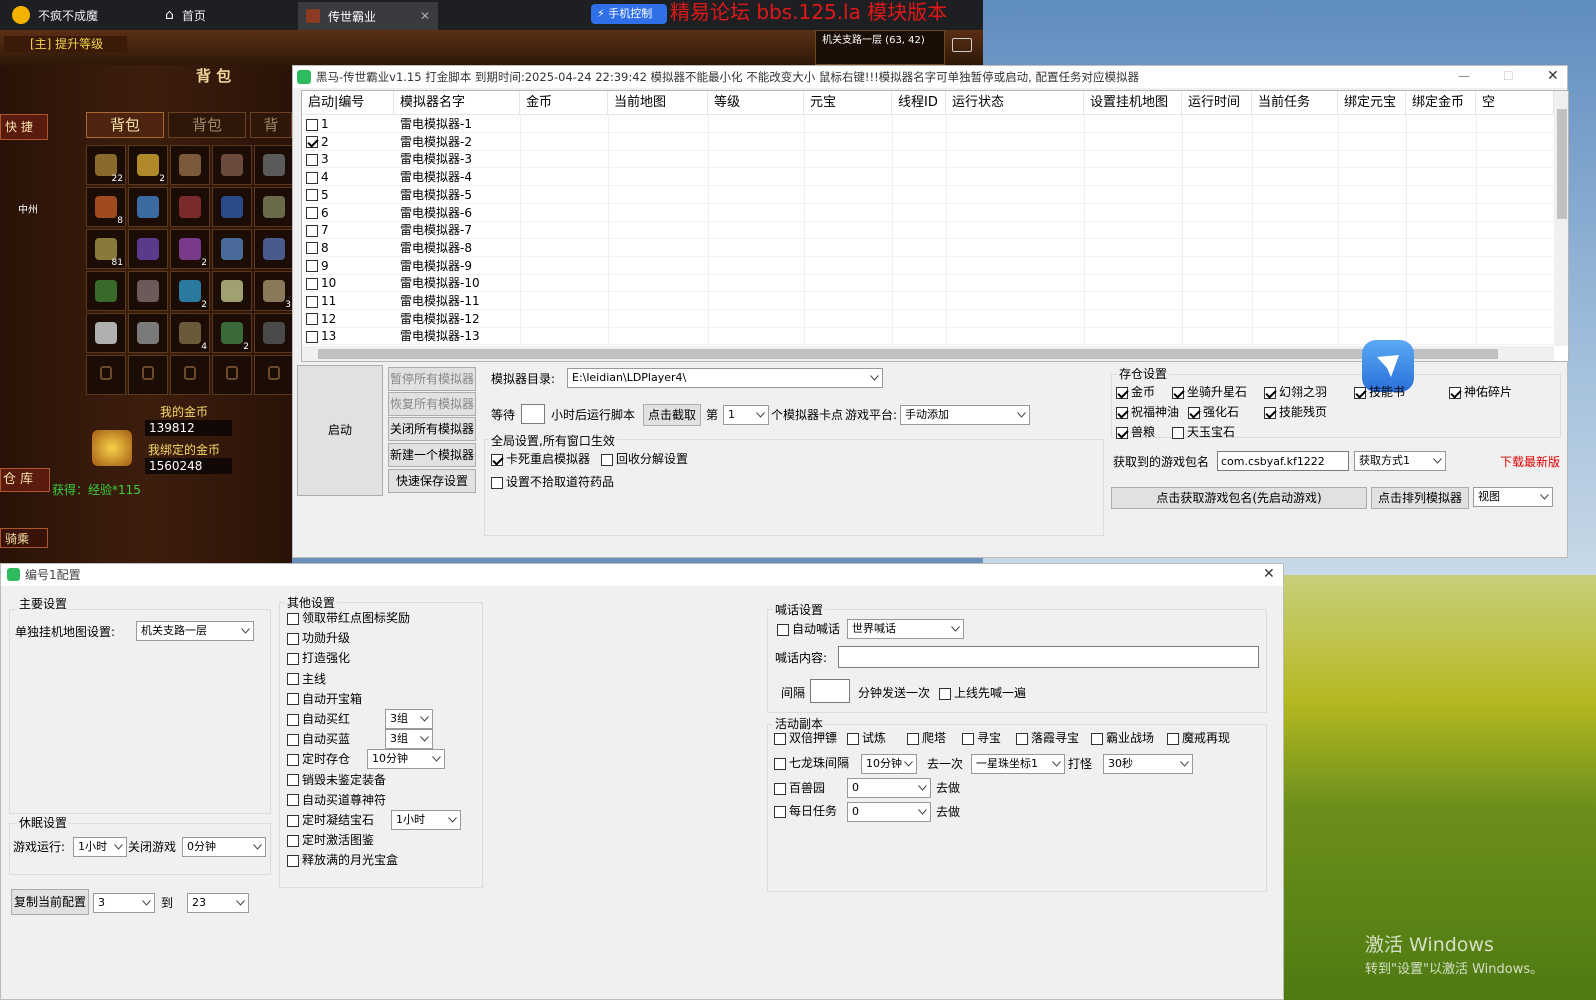 The width and height of the screenshot is (1596, 1000). I want to click on column-header: 运行时间, so click(1217, 103).